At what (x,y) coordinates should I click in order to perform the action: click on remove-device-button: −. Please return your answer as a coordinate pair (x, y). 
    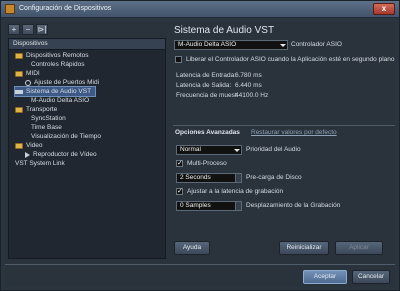
    Looking at the image, I should click on (28, 29).